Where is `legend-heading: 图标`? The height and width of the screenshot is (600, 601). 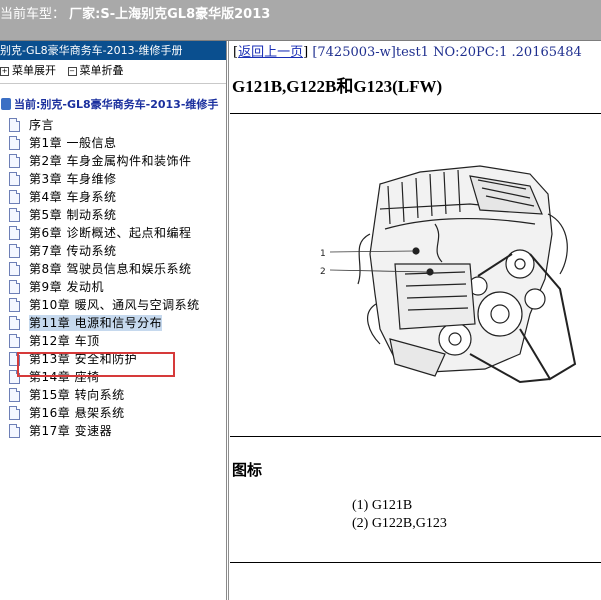
legend-heading: 图标 is located at coordinates (247, 471).